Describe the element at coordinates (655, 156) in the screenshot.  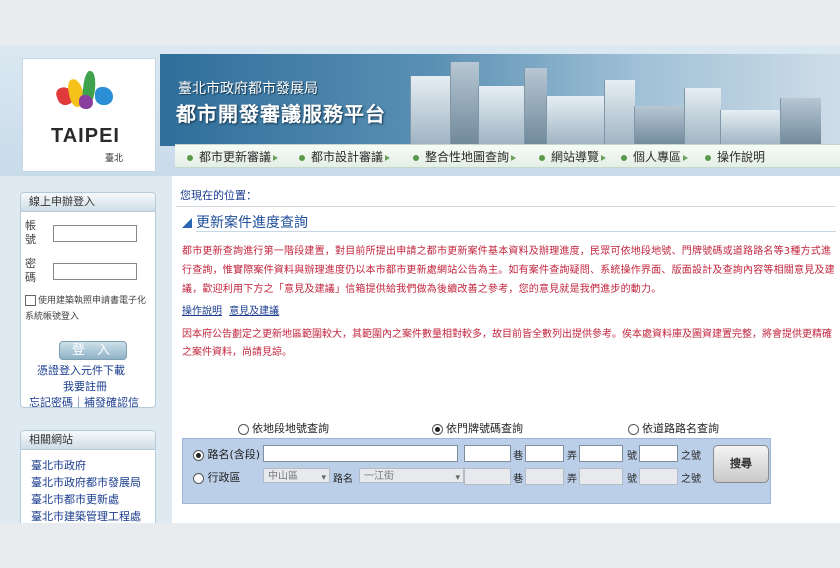
I see `nav-item-personal: 個人專區` at that location.